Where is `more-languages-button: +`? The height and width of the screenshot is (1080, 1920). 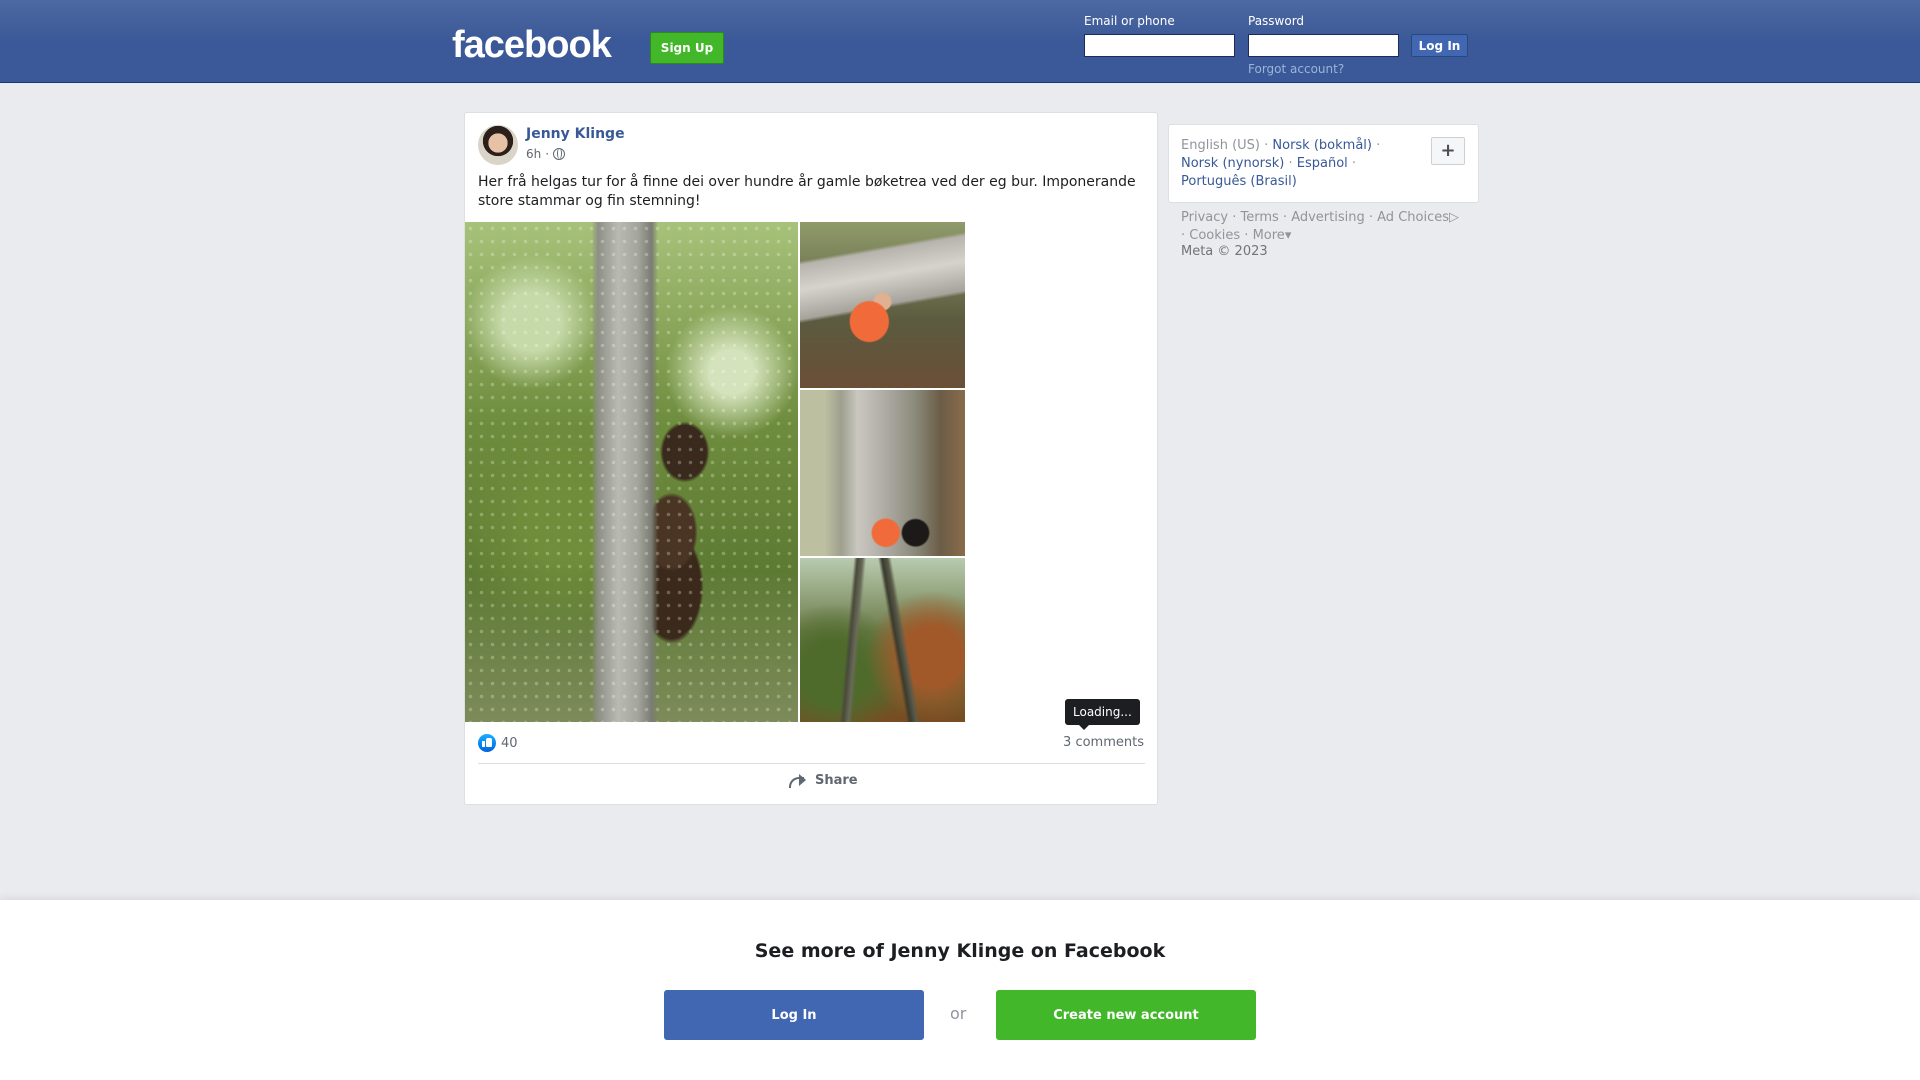
more-languages-button: + is located at coordinates (1448, 151).